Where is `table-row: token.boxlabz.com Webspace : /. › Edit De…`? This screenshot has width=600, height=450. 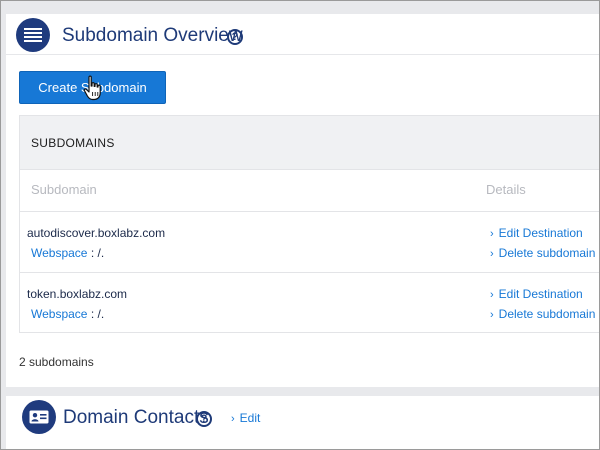
table-row: token.boxlabz.com Webspace : /. › Edit De… is located at coordinates (310, 303).